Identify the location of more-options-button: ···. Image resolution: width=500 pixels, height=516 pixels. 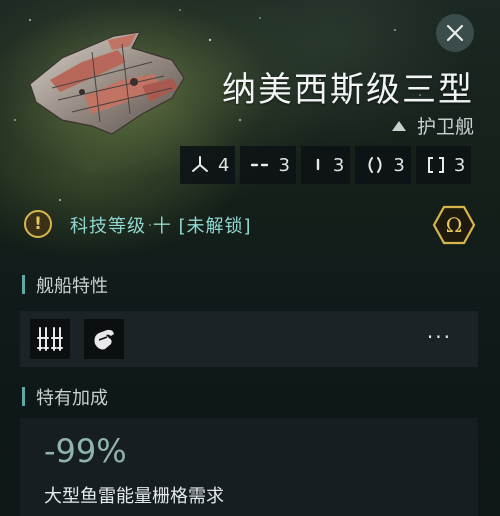
(439, 337).